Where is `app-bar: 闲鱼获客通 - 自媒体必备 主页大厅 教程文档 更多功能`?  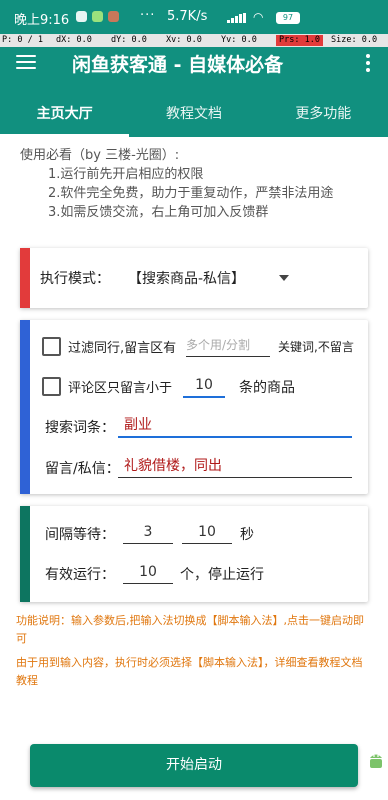
app-bar: 闲鱼获客通 - 自媒体必备 主页大厅 教程文档 更多功能 is located at coordinates (194, 92).